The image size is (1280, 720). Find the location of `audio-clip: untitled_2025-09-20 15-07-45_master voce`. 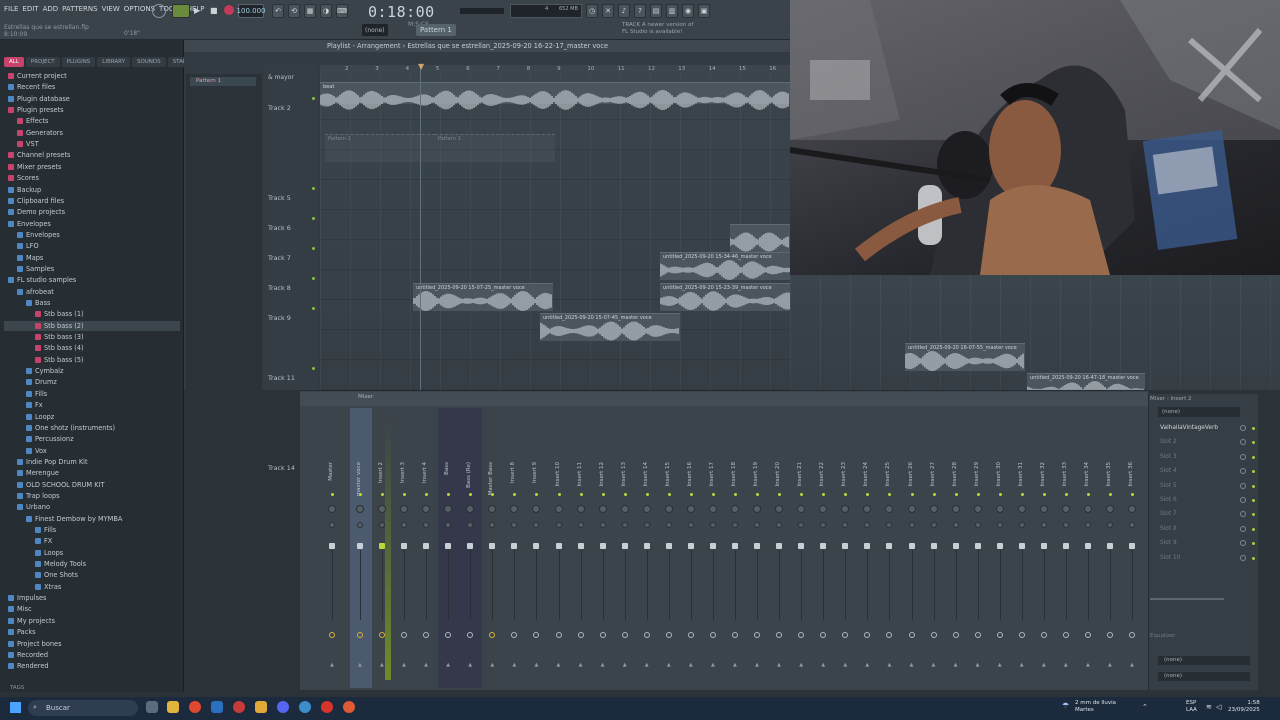

audio-clip: untitled_2025-09-20 15-07-45_master voce is located at coordinates (610, 327).